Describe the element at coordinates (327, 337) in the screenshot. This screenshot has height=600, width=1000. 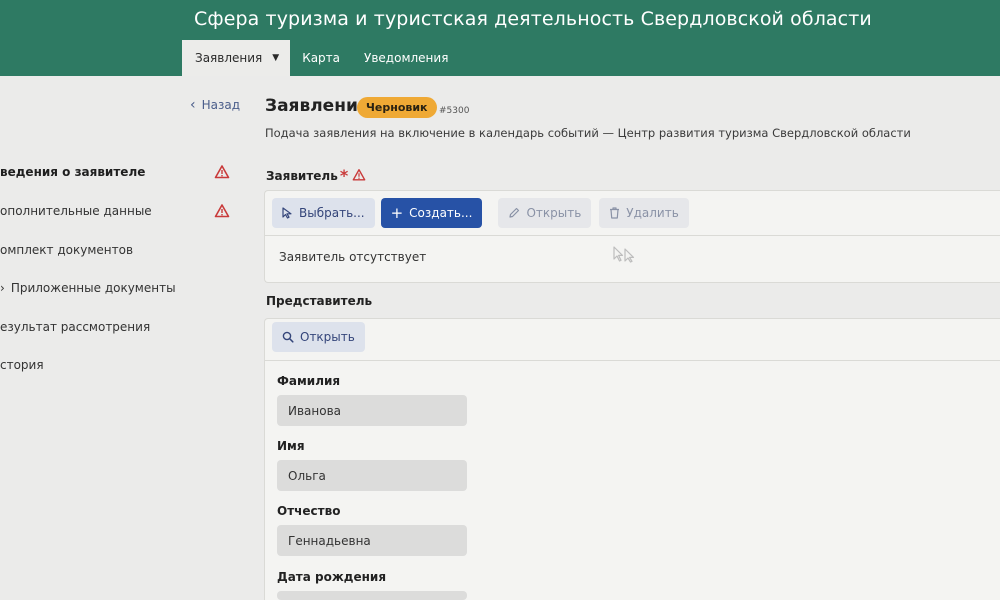
I see `open-representative-label: Открыть` at that location.